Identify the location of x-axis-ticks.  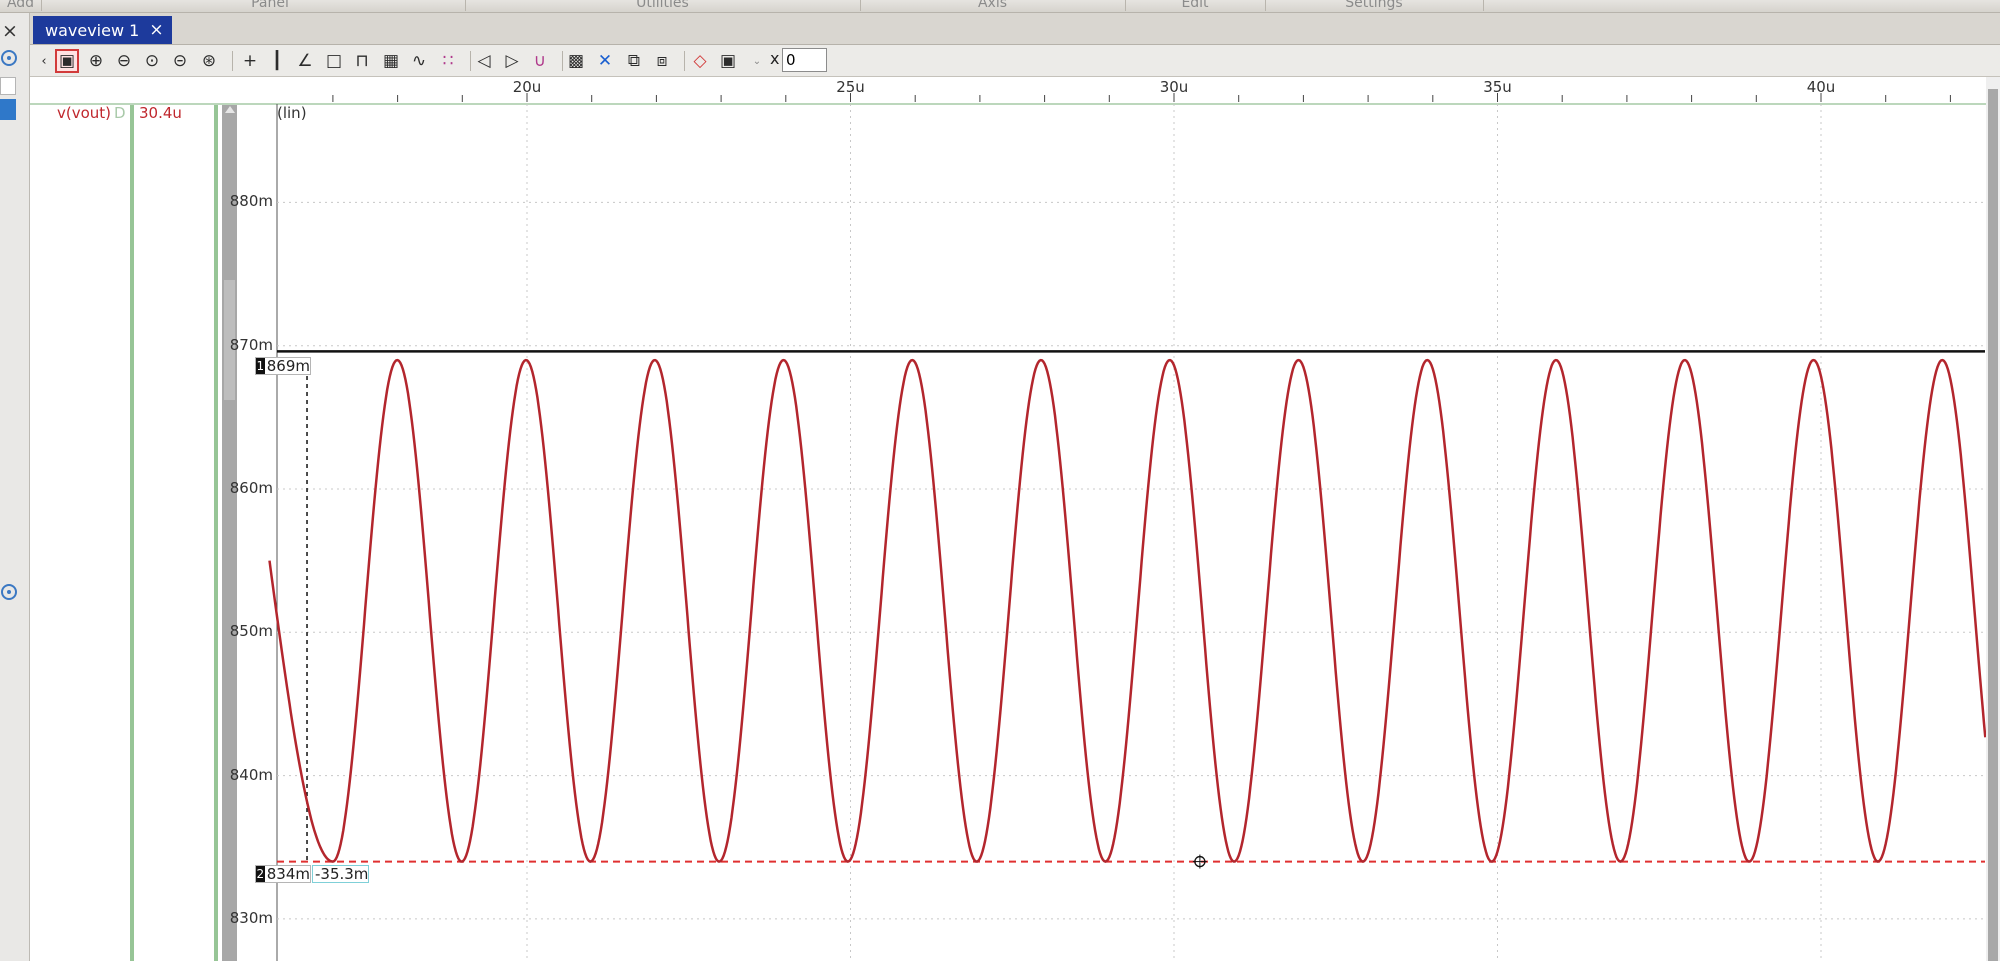
(1141, 97).